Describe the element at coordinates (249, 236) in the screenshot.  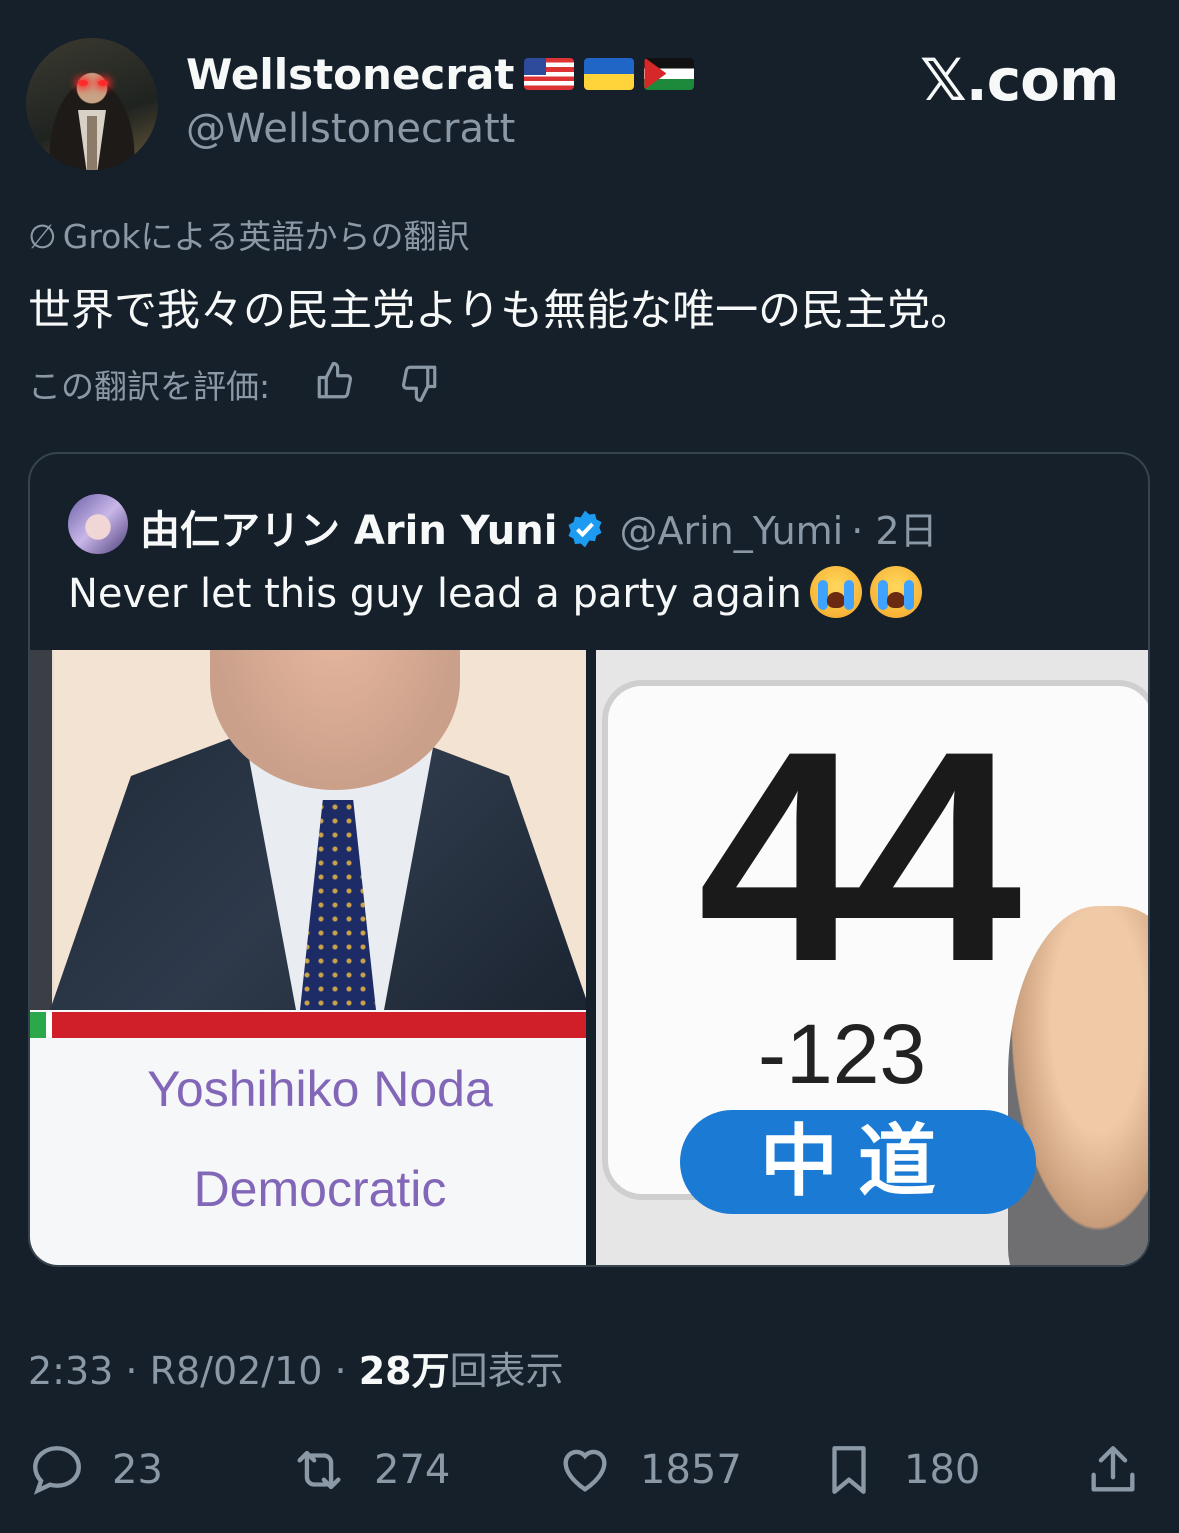
I see `translation-note: ∅ Grokによる英語からの翻訳` at that location.